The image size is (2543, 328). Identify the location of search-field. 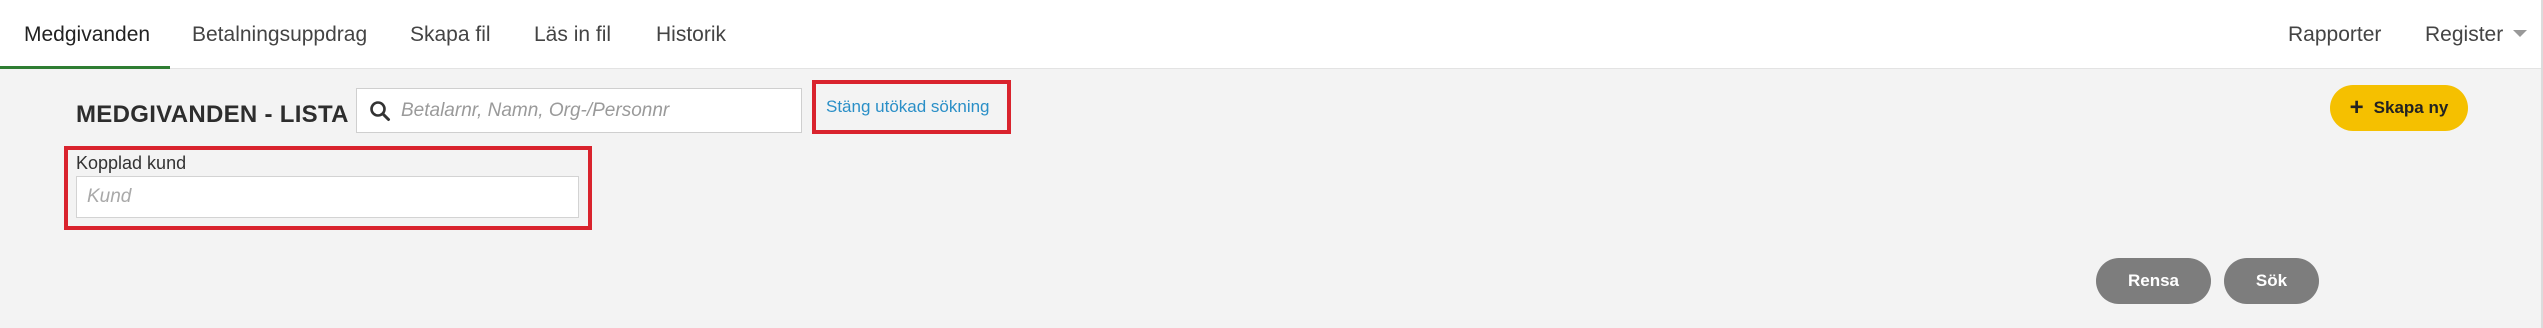
(579, 110).